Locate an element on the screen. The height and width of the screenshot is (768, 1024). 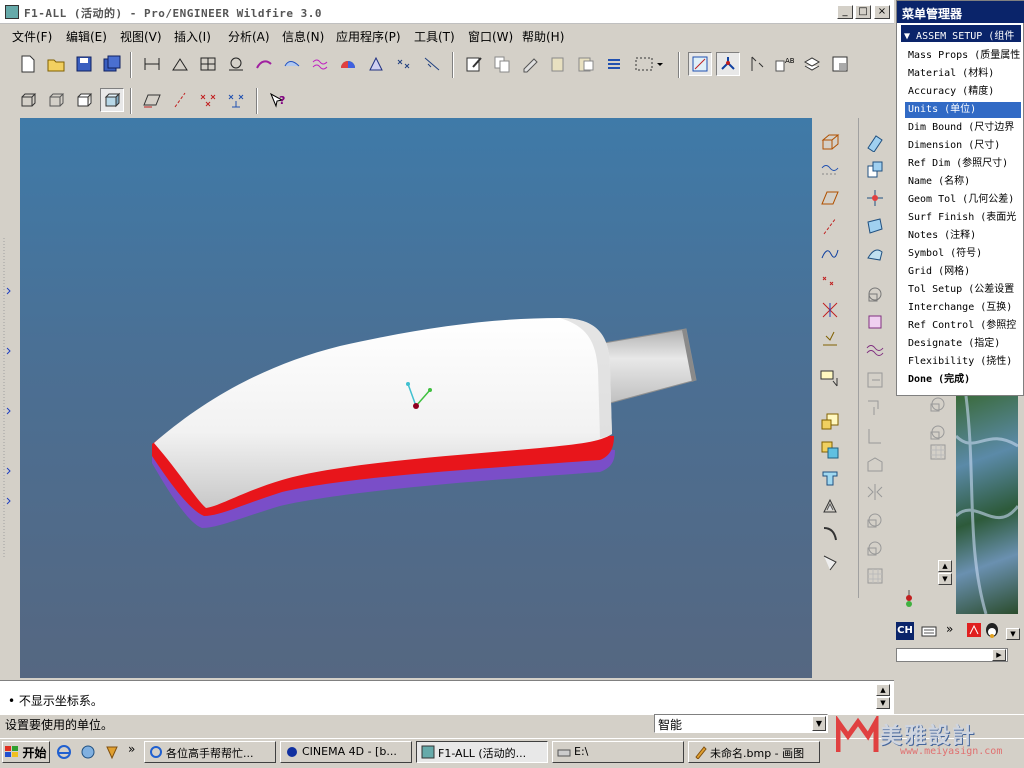
menu-item-ref-dim: Ref Dim (参照尺寸) is located at coordinates (963, 164).